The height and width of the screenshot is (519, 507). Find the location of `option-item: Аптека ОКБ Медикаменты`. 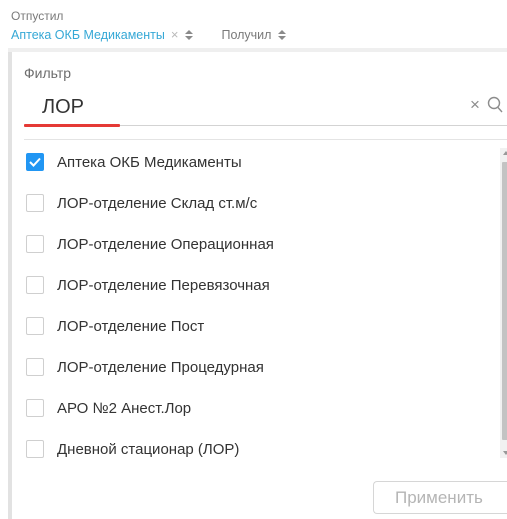

option-item: Аптека ОКБ Медикаменты is located at coordinates (134, 162).